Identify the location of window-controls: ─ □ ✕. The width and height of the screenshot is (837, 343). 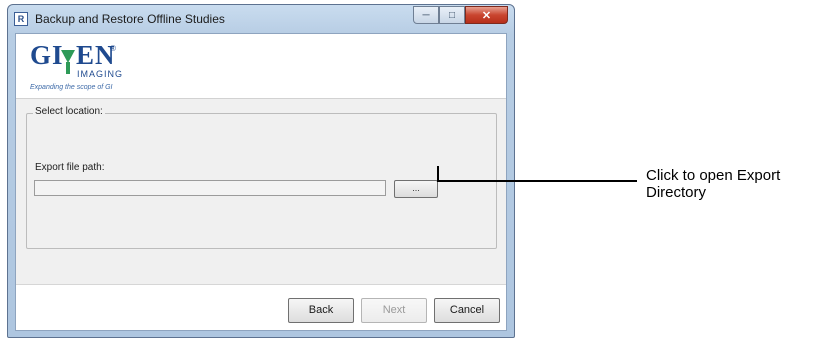
(460, 15).